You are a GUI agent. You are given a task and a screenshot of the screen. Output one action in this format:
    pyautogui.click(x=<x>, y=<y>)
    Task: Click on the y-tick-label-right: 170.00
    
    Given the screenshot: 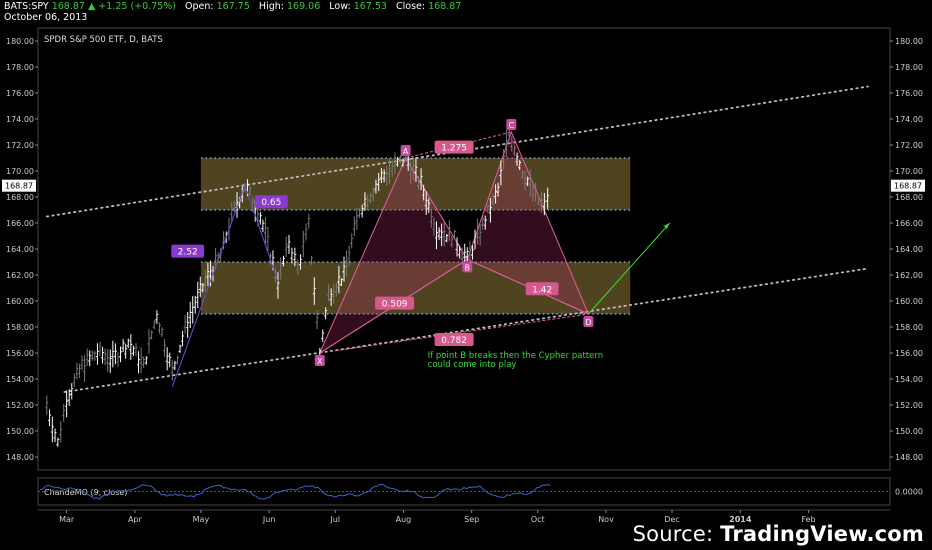 What is the action you would take?
    pyautogui.click(x=909, y=171)
    